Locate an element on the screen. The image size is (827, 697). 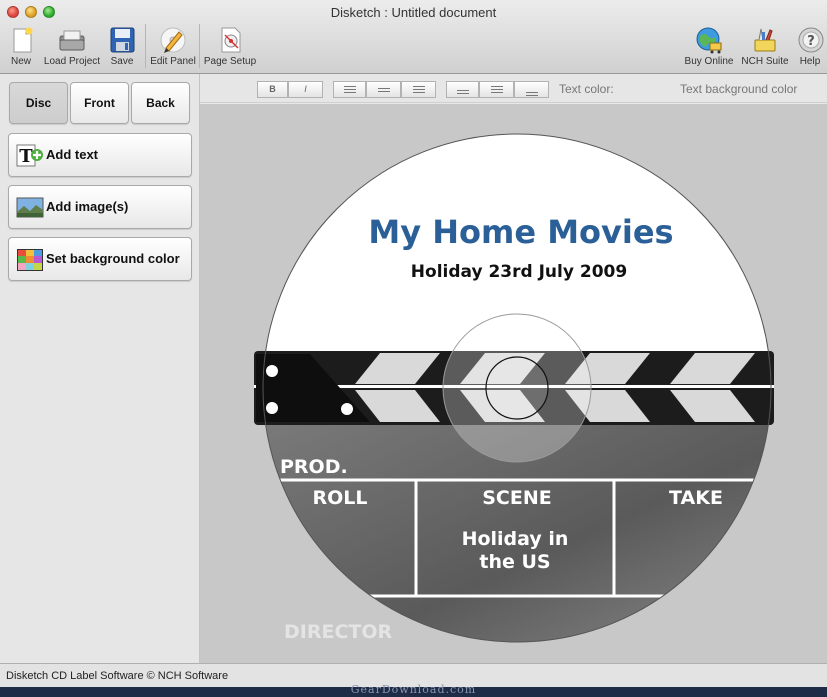
page-setup-icon is located at coordinates (230, 40).